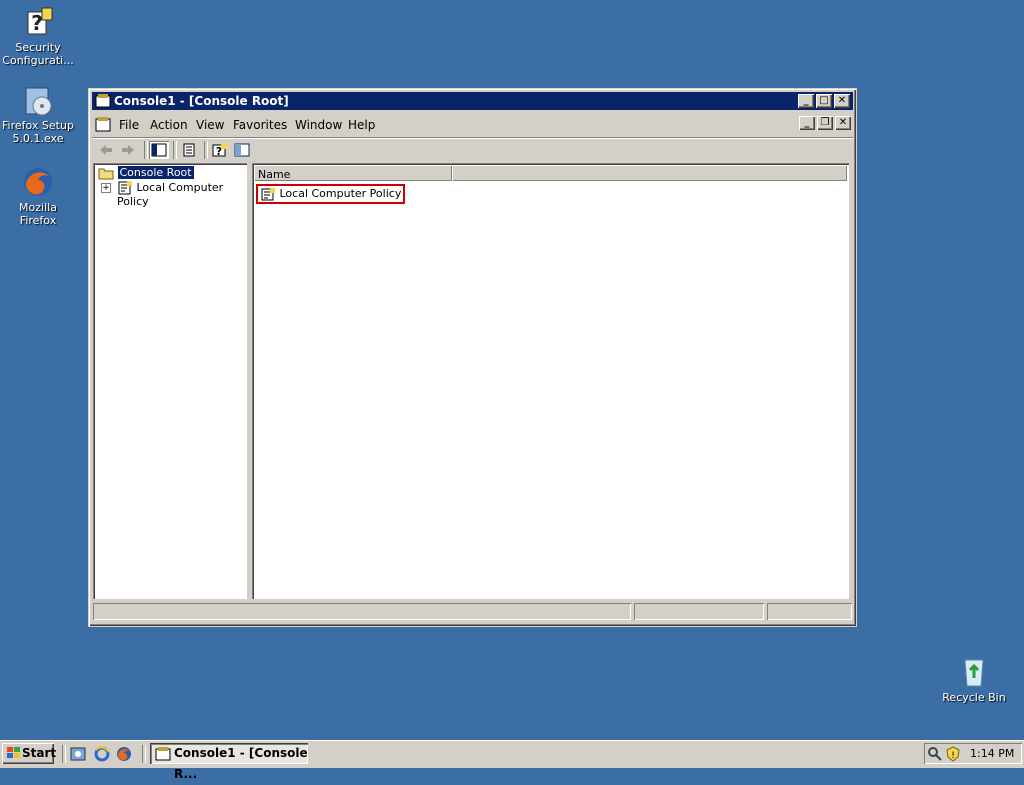 Image resolution: width=1024 pixels, height=785 pixels. I want to click on desktop-icon-label: Mozilla Firefox, so click(38, 214).